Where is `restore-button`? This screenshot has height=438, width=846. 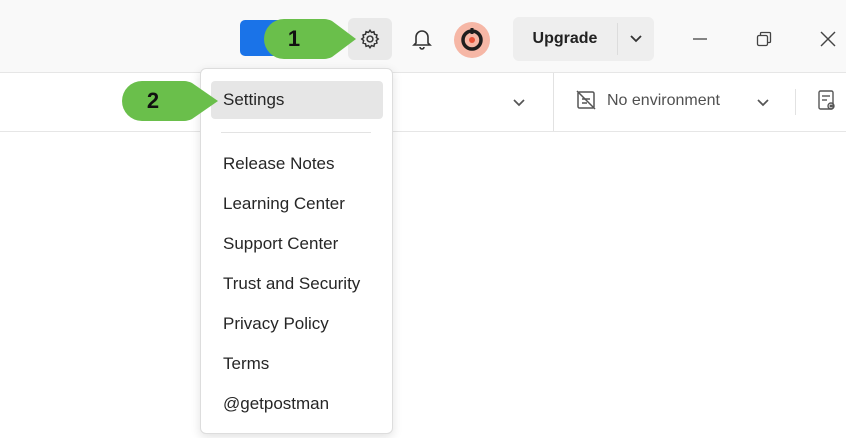 restore-button is located at coordinates (764, 39).